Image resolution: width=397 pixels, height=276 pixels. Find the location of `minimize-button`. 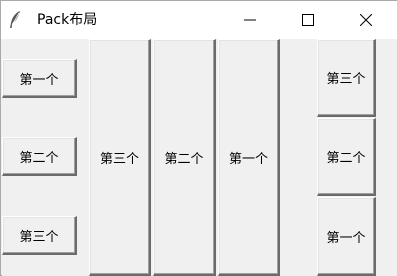

minimize-button is located at coordinates (250, 20).